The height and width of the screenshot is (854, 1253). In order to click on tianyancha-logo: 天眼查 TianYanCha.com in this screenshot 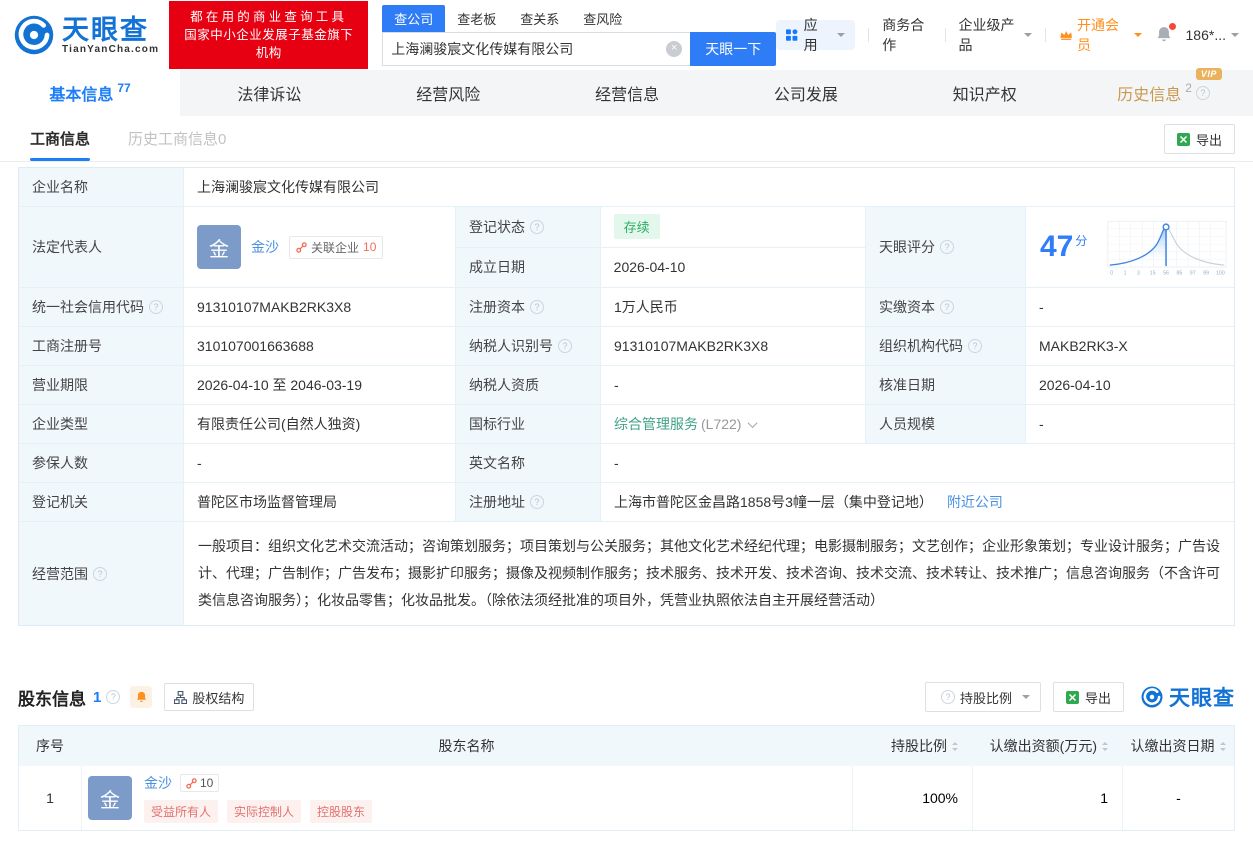, I will do `click(85, 35)`.